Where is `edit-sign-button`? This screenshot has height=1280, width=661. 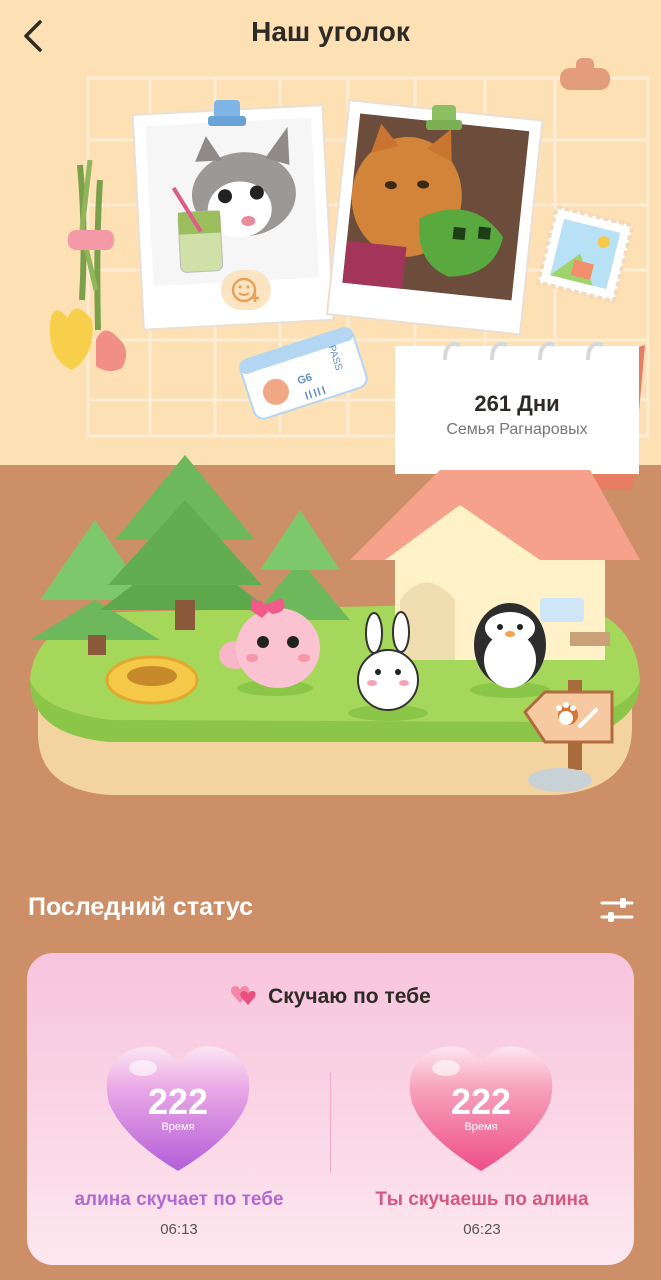 edit-sign-button is located at coordinates (575, 718).